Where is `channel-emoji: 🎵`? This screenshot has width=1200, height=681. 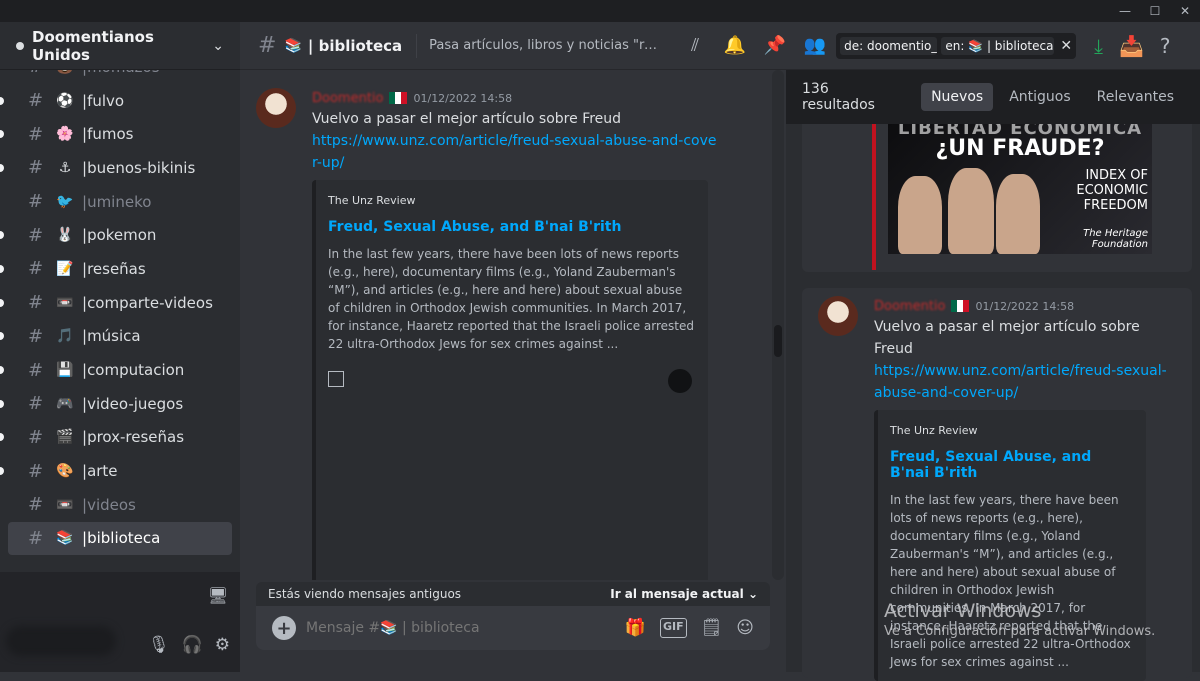 channel-emoji: 🎵 is located at coordinates (65, 336).